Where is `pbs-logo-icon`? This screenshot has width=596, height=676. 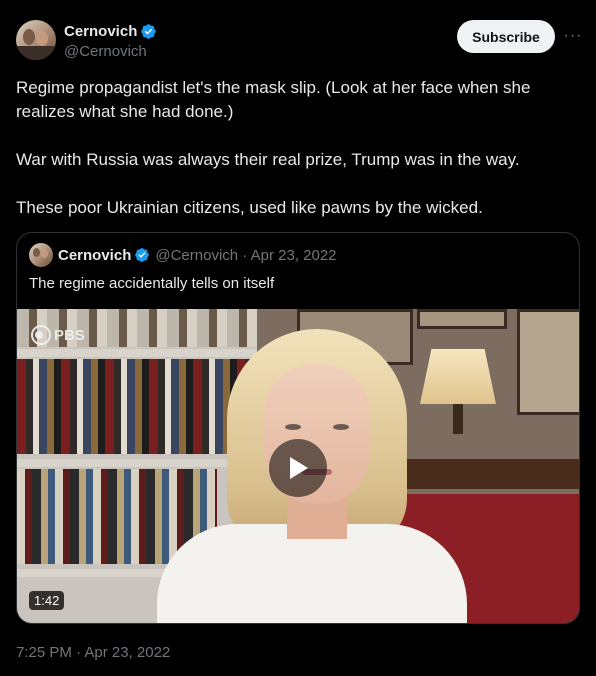
pbs-logo-icon is located at coordinates (41, 335).